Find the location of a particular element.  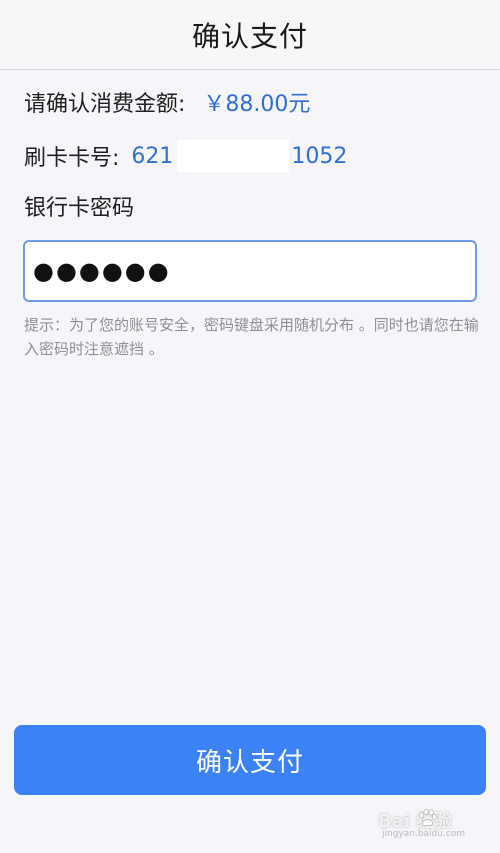

page-title: 确认支付 is located at coordinates (249, 36).